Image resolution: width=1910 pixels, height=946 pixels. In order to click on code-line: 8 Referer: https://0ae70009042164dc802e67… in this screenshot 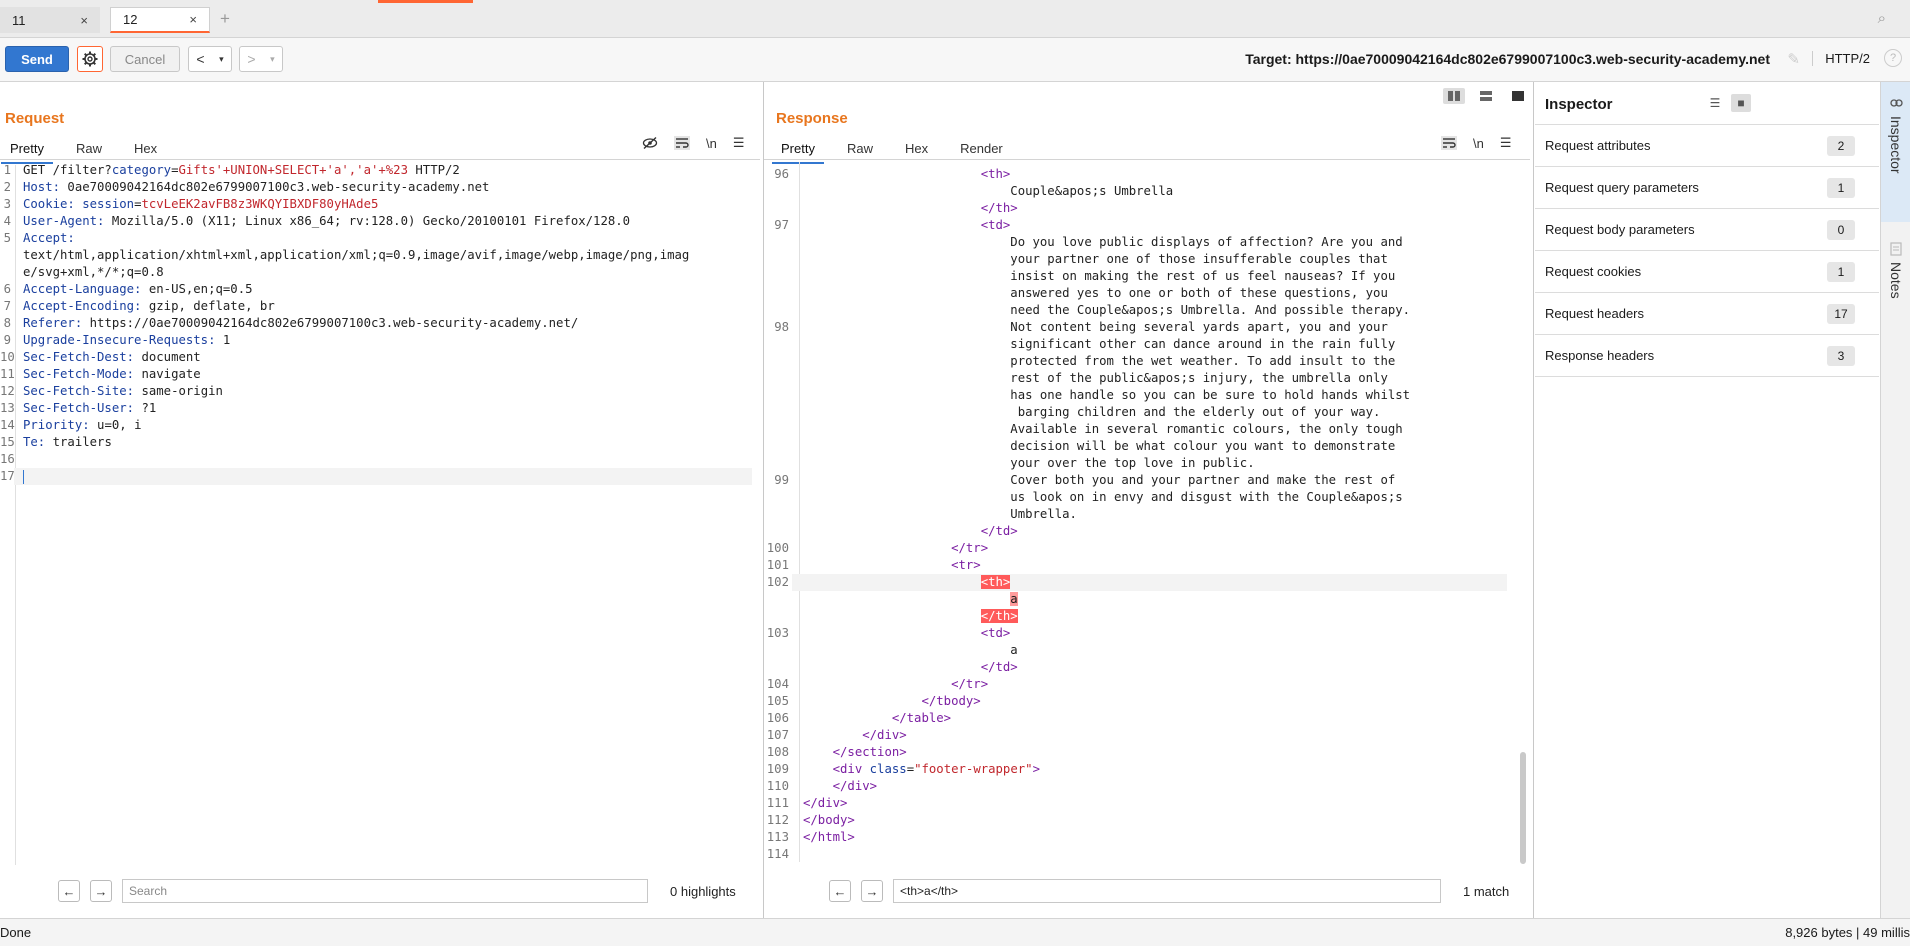, I will do `click(376, 323)`.